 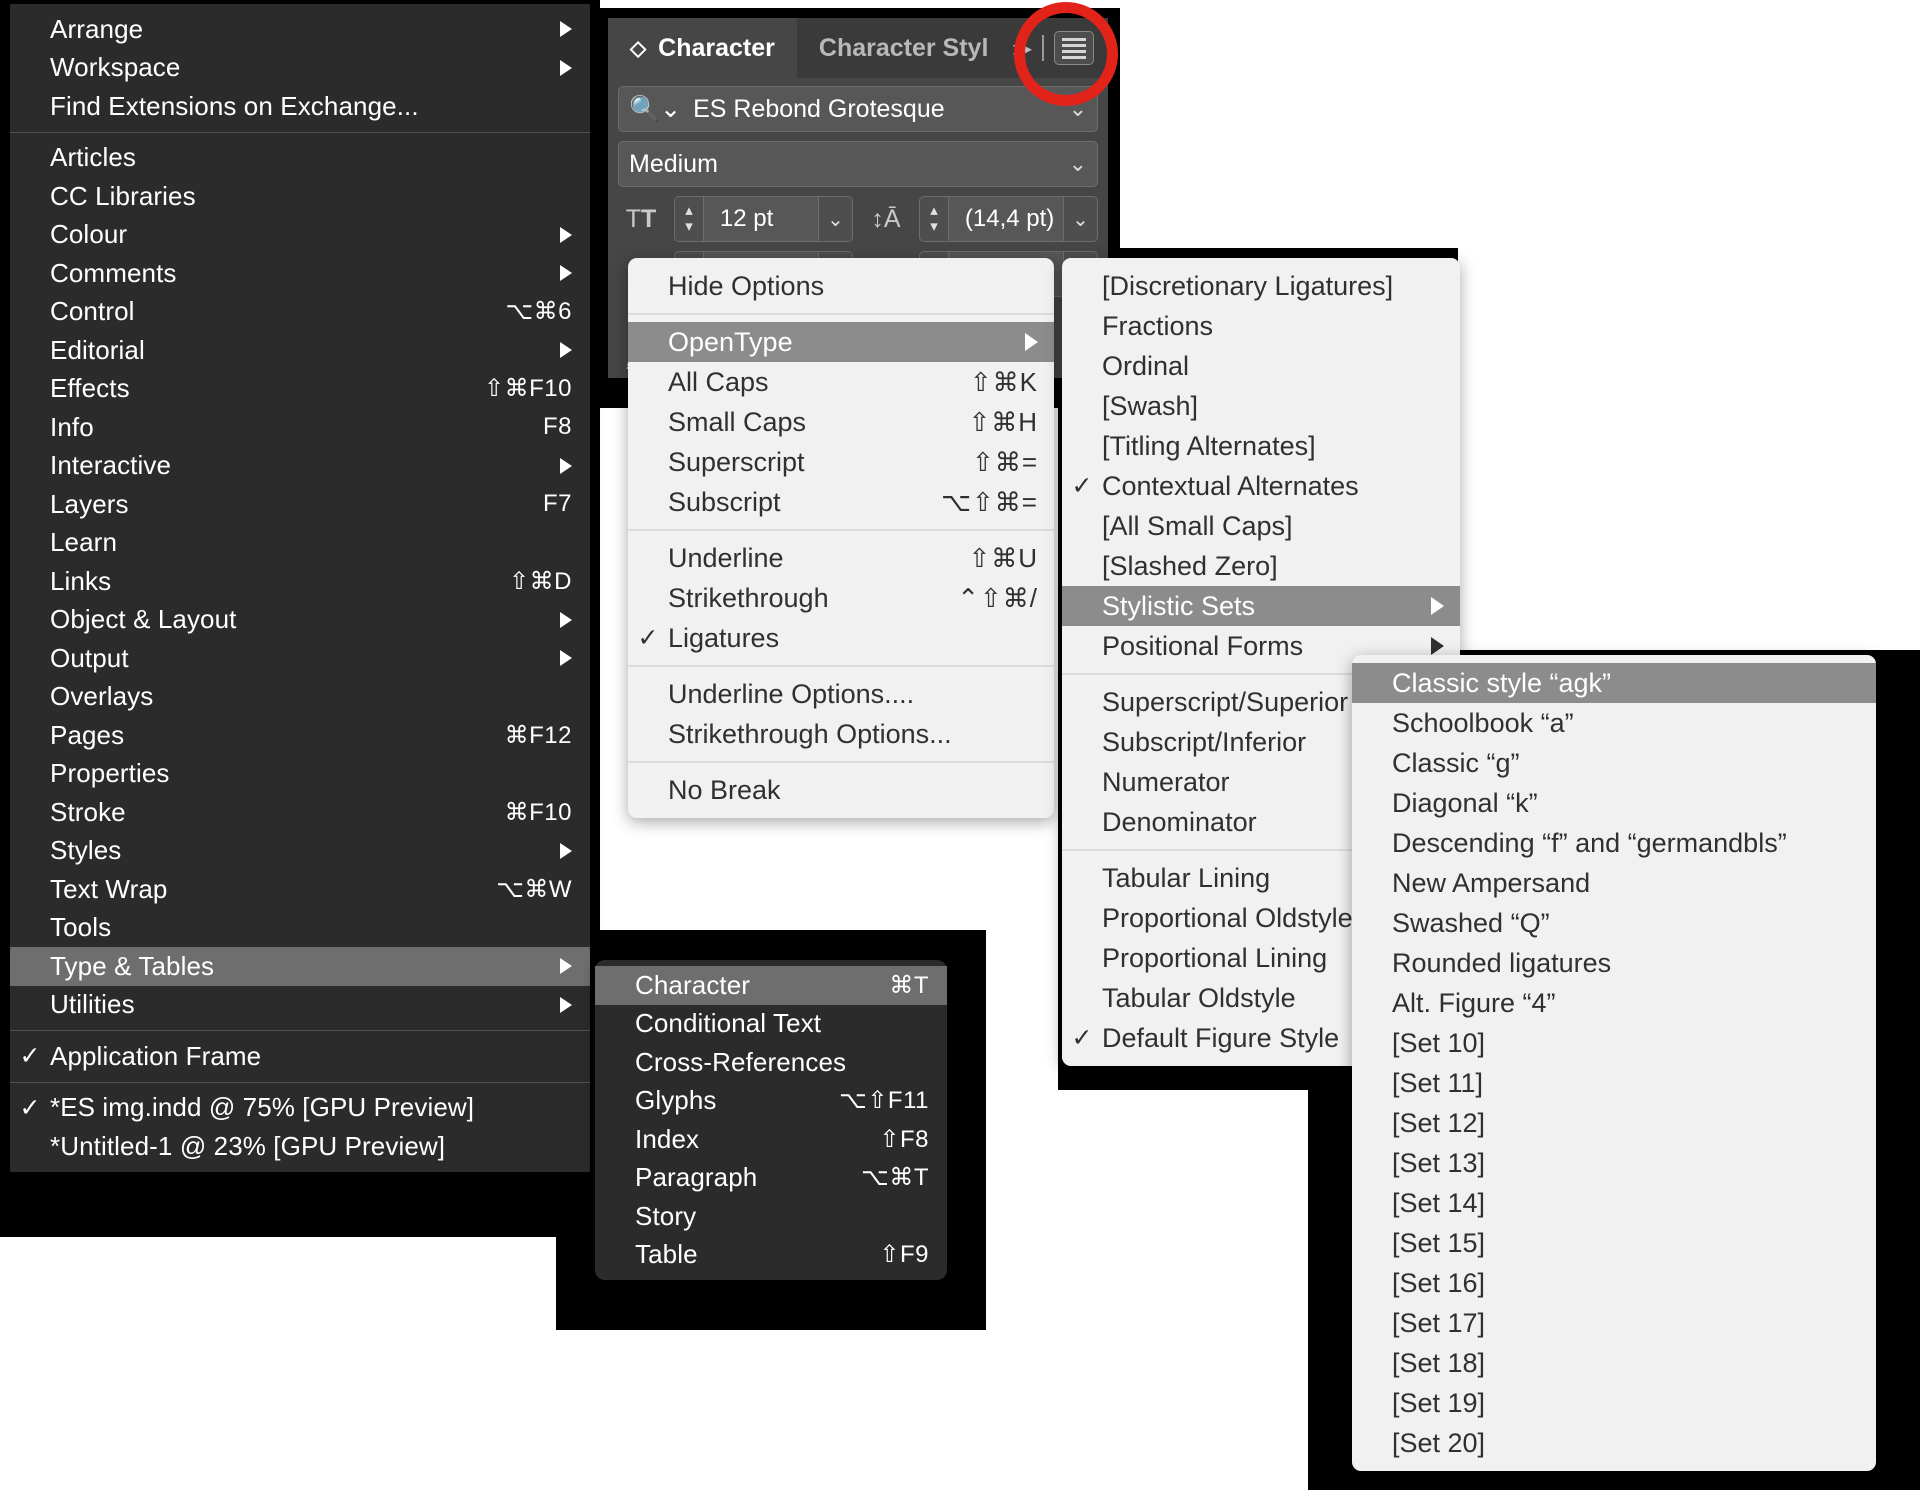 I want to click on ss-item-12: [Set 13], so click(x=1614, y=1163).